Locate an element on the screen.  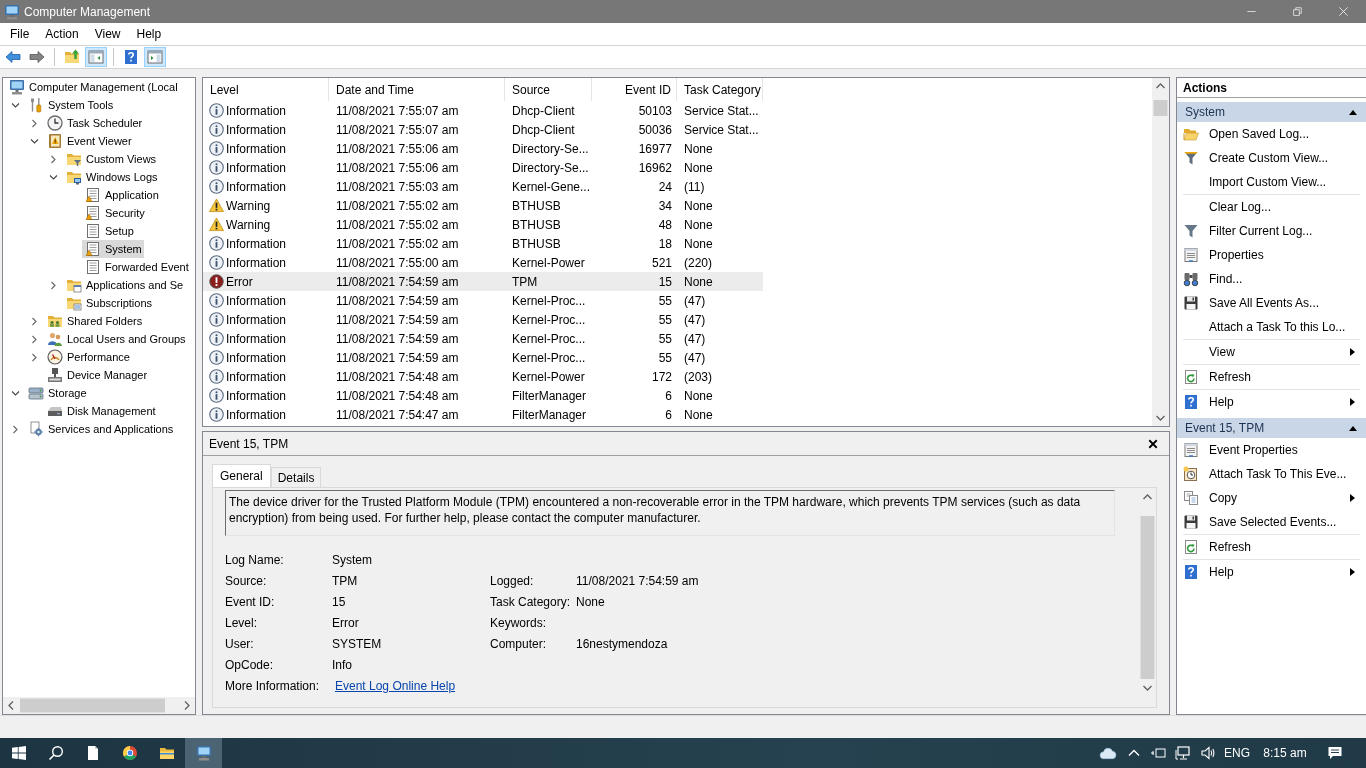
menu-item: Action is located at coordinates (62, 34).